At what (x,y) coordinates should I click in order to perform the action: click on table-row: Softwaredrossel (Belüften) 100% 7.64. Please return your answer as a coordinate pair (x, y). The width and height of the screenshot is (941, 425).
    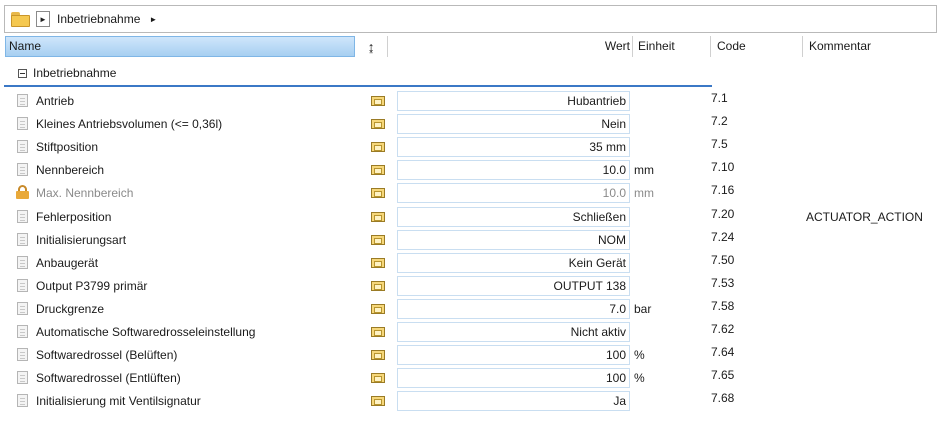
    Looking at the image, I should click on (470, 355).